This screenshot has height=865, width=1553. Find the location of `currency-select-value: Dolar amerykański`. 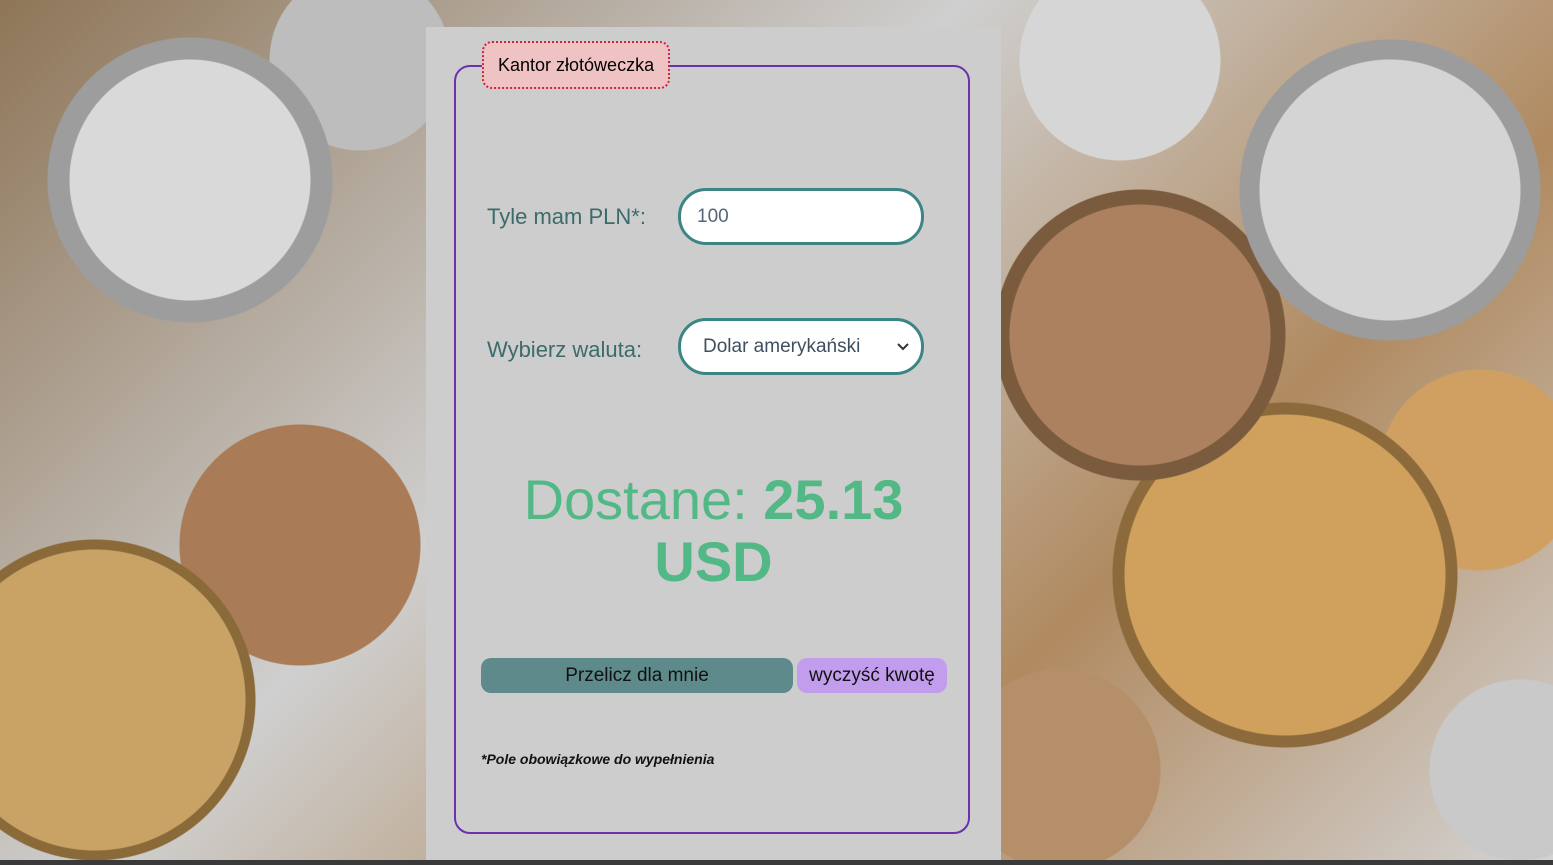

currency-select-value: Dolar amerykański is located at coordinates (782, 346).